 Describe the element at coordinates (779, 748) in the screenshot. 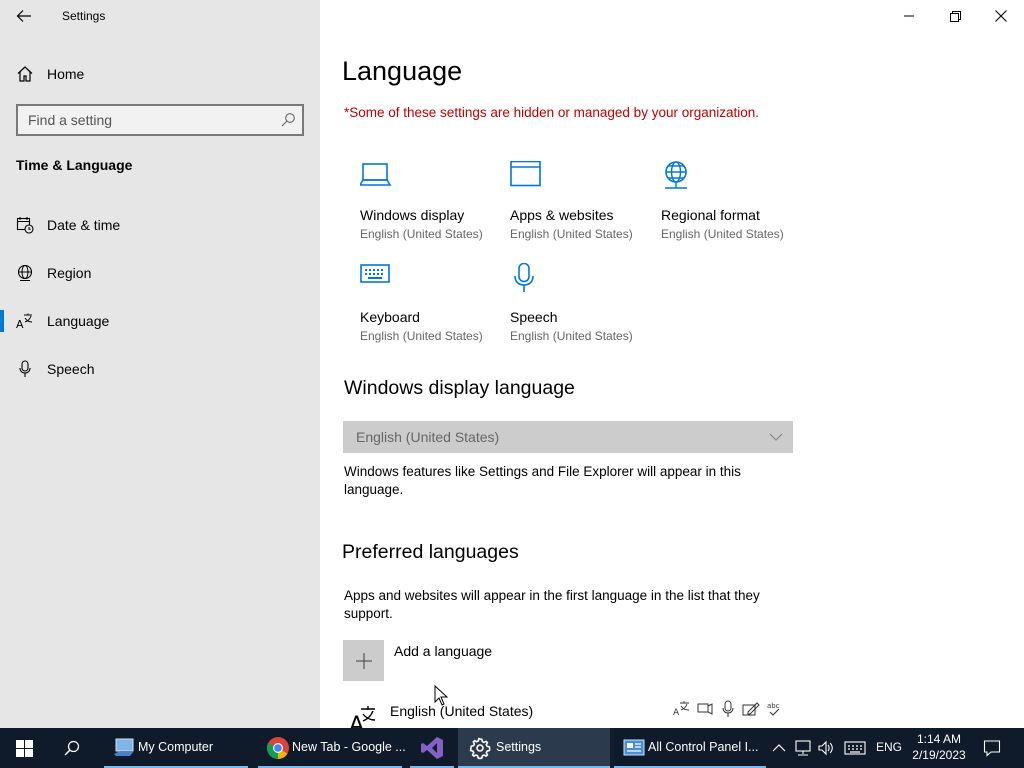

I see `chevron-up-icon` at that location.